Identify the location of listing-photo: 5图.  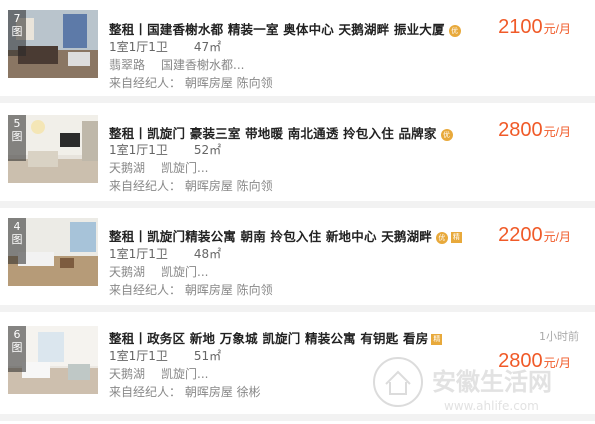
(53, 149).